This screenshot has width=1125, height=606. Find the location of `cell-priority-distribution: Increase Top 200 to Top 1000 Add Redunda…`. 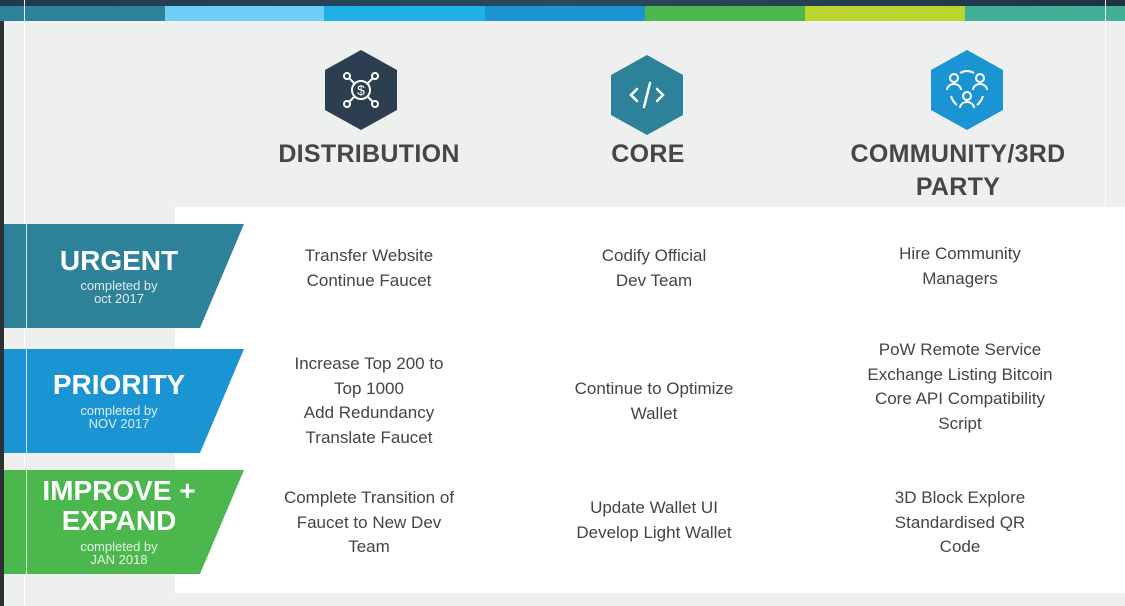

cell-priority-distribution: Increase Top 200 to Top 1000 Add Redunda… is located at coordinates (369, 401).